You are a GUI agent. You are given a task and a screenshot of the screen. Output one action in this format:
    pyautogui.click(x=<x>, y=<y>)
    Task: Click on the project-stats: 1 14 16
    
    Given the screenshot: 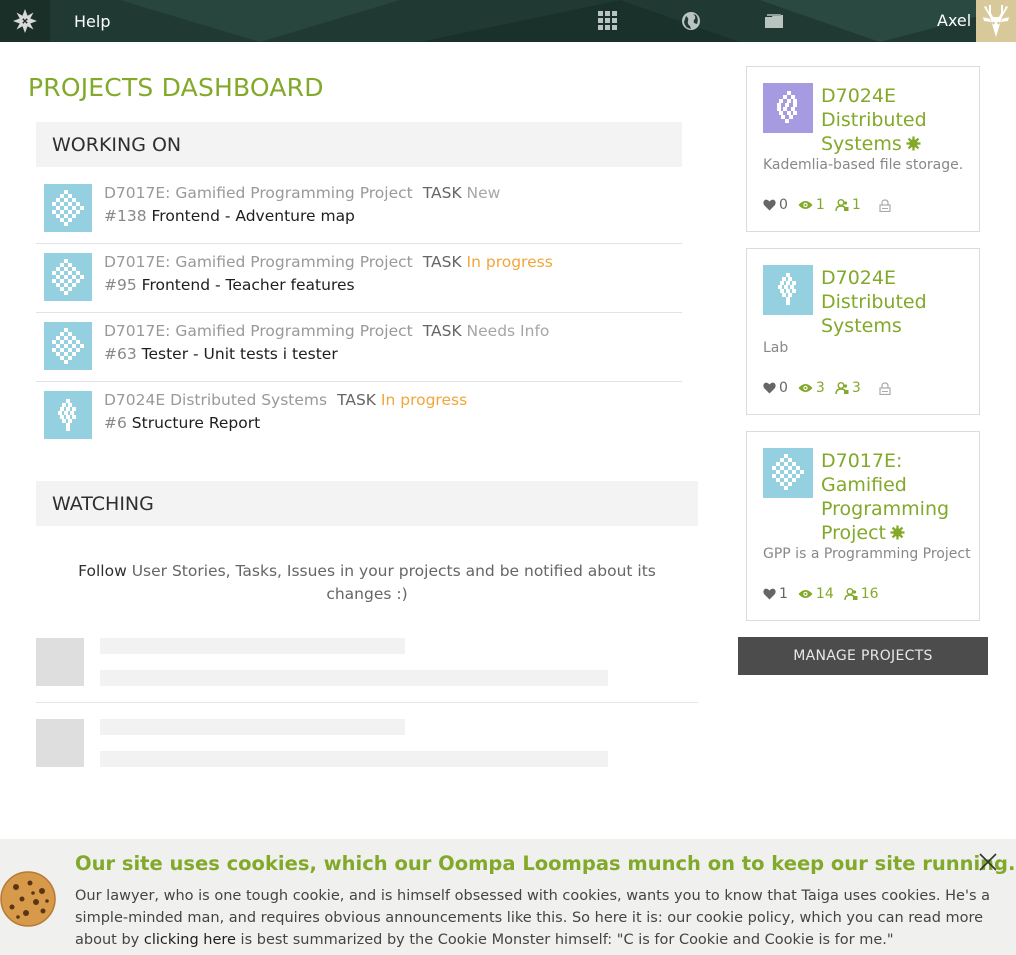 What is the action you would take?
    pyautogui.click(x=826, y=594)
    